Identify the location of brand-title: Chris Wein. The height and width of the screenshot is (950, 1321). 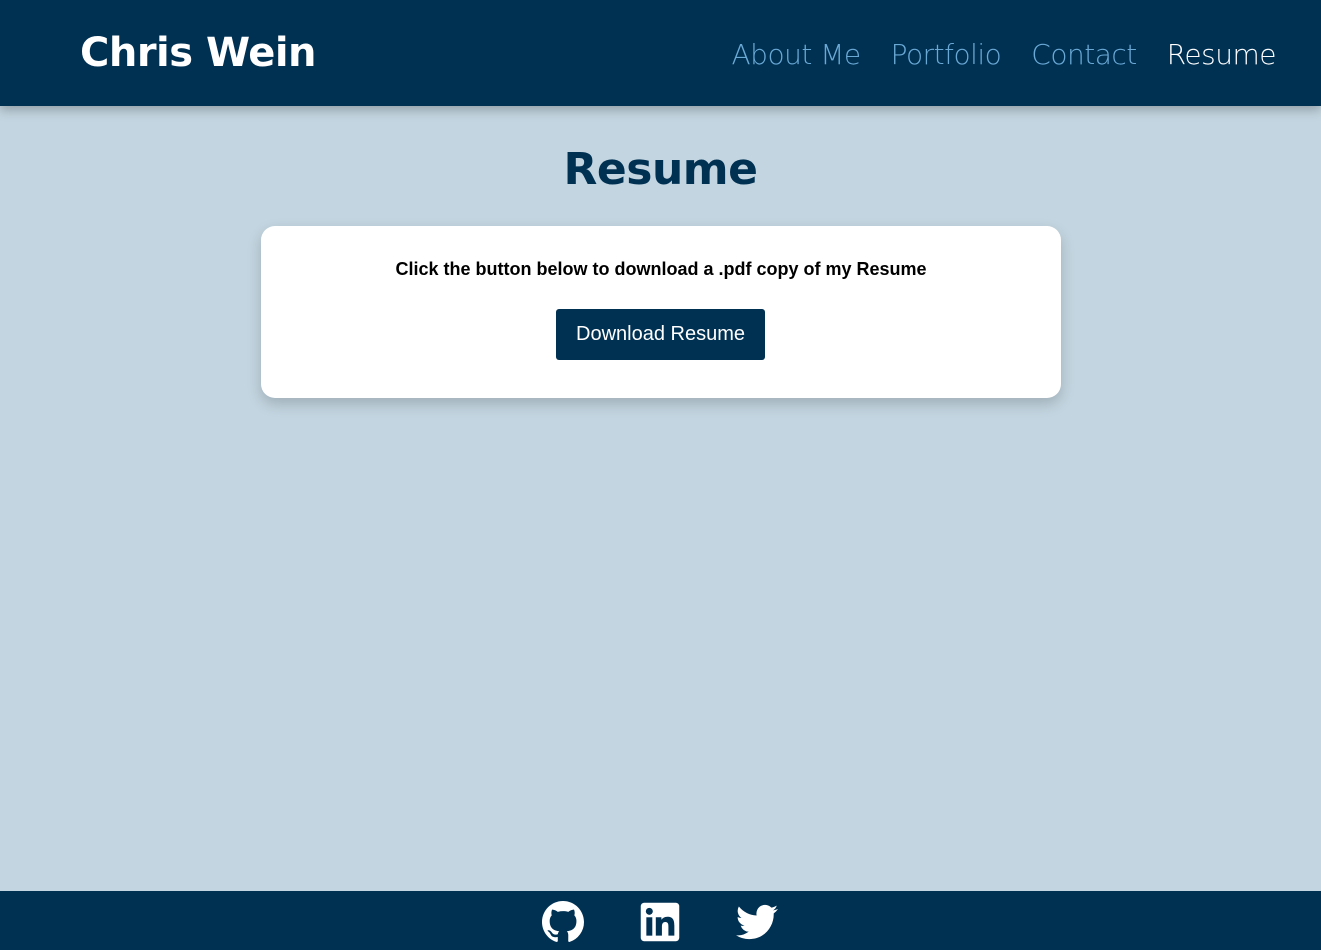
(198, 53).